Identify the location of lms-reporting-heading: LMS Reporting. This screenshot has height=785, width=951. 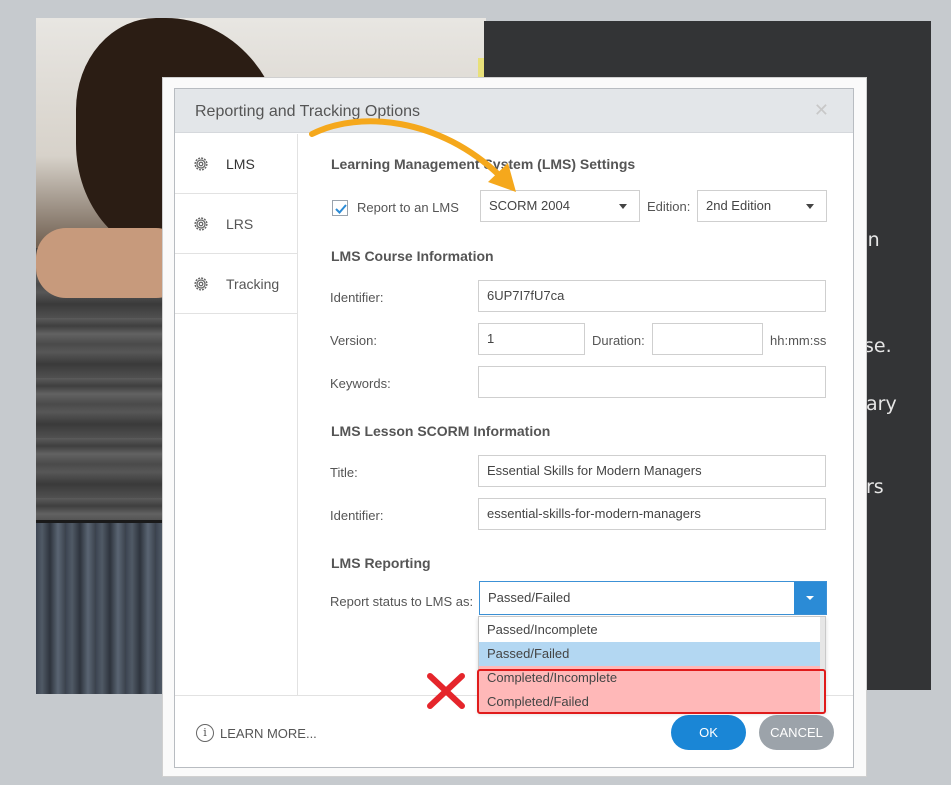
(381, 563).